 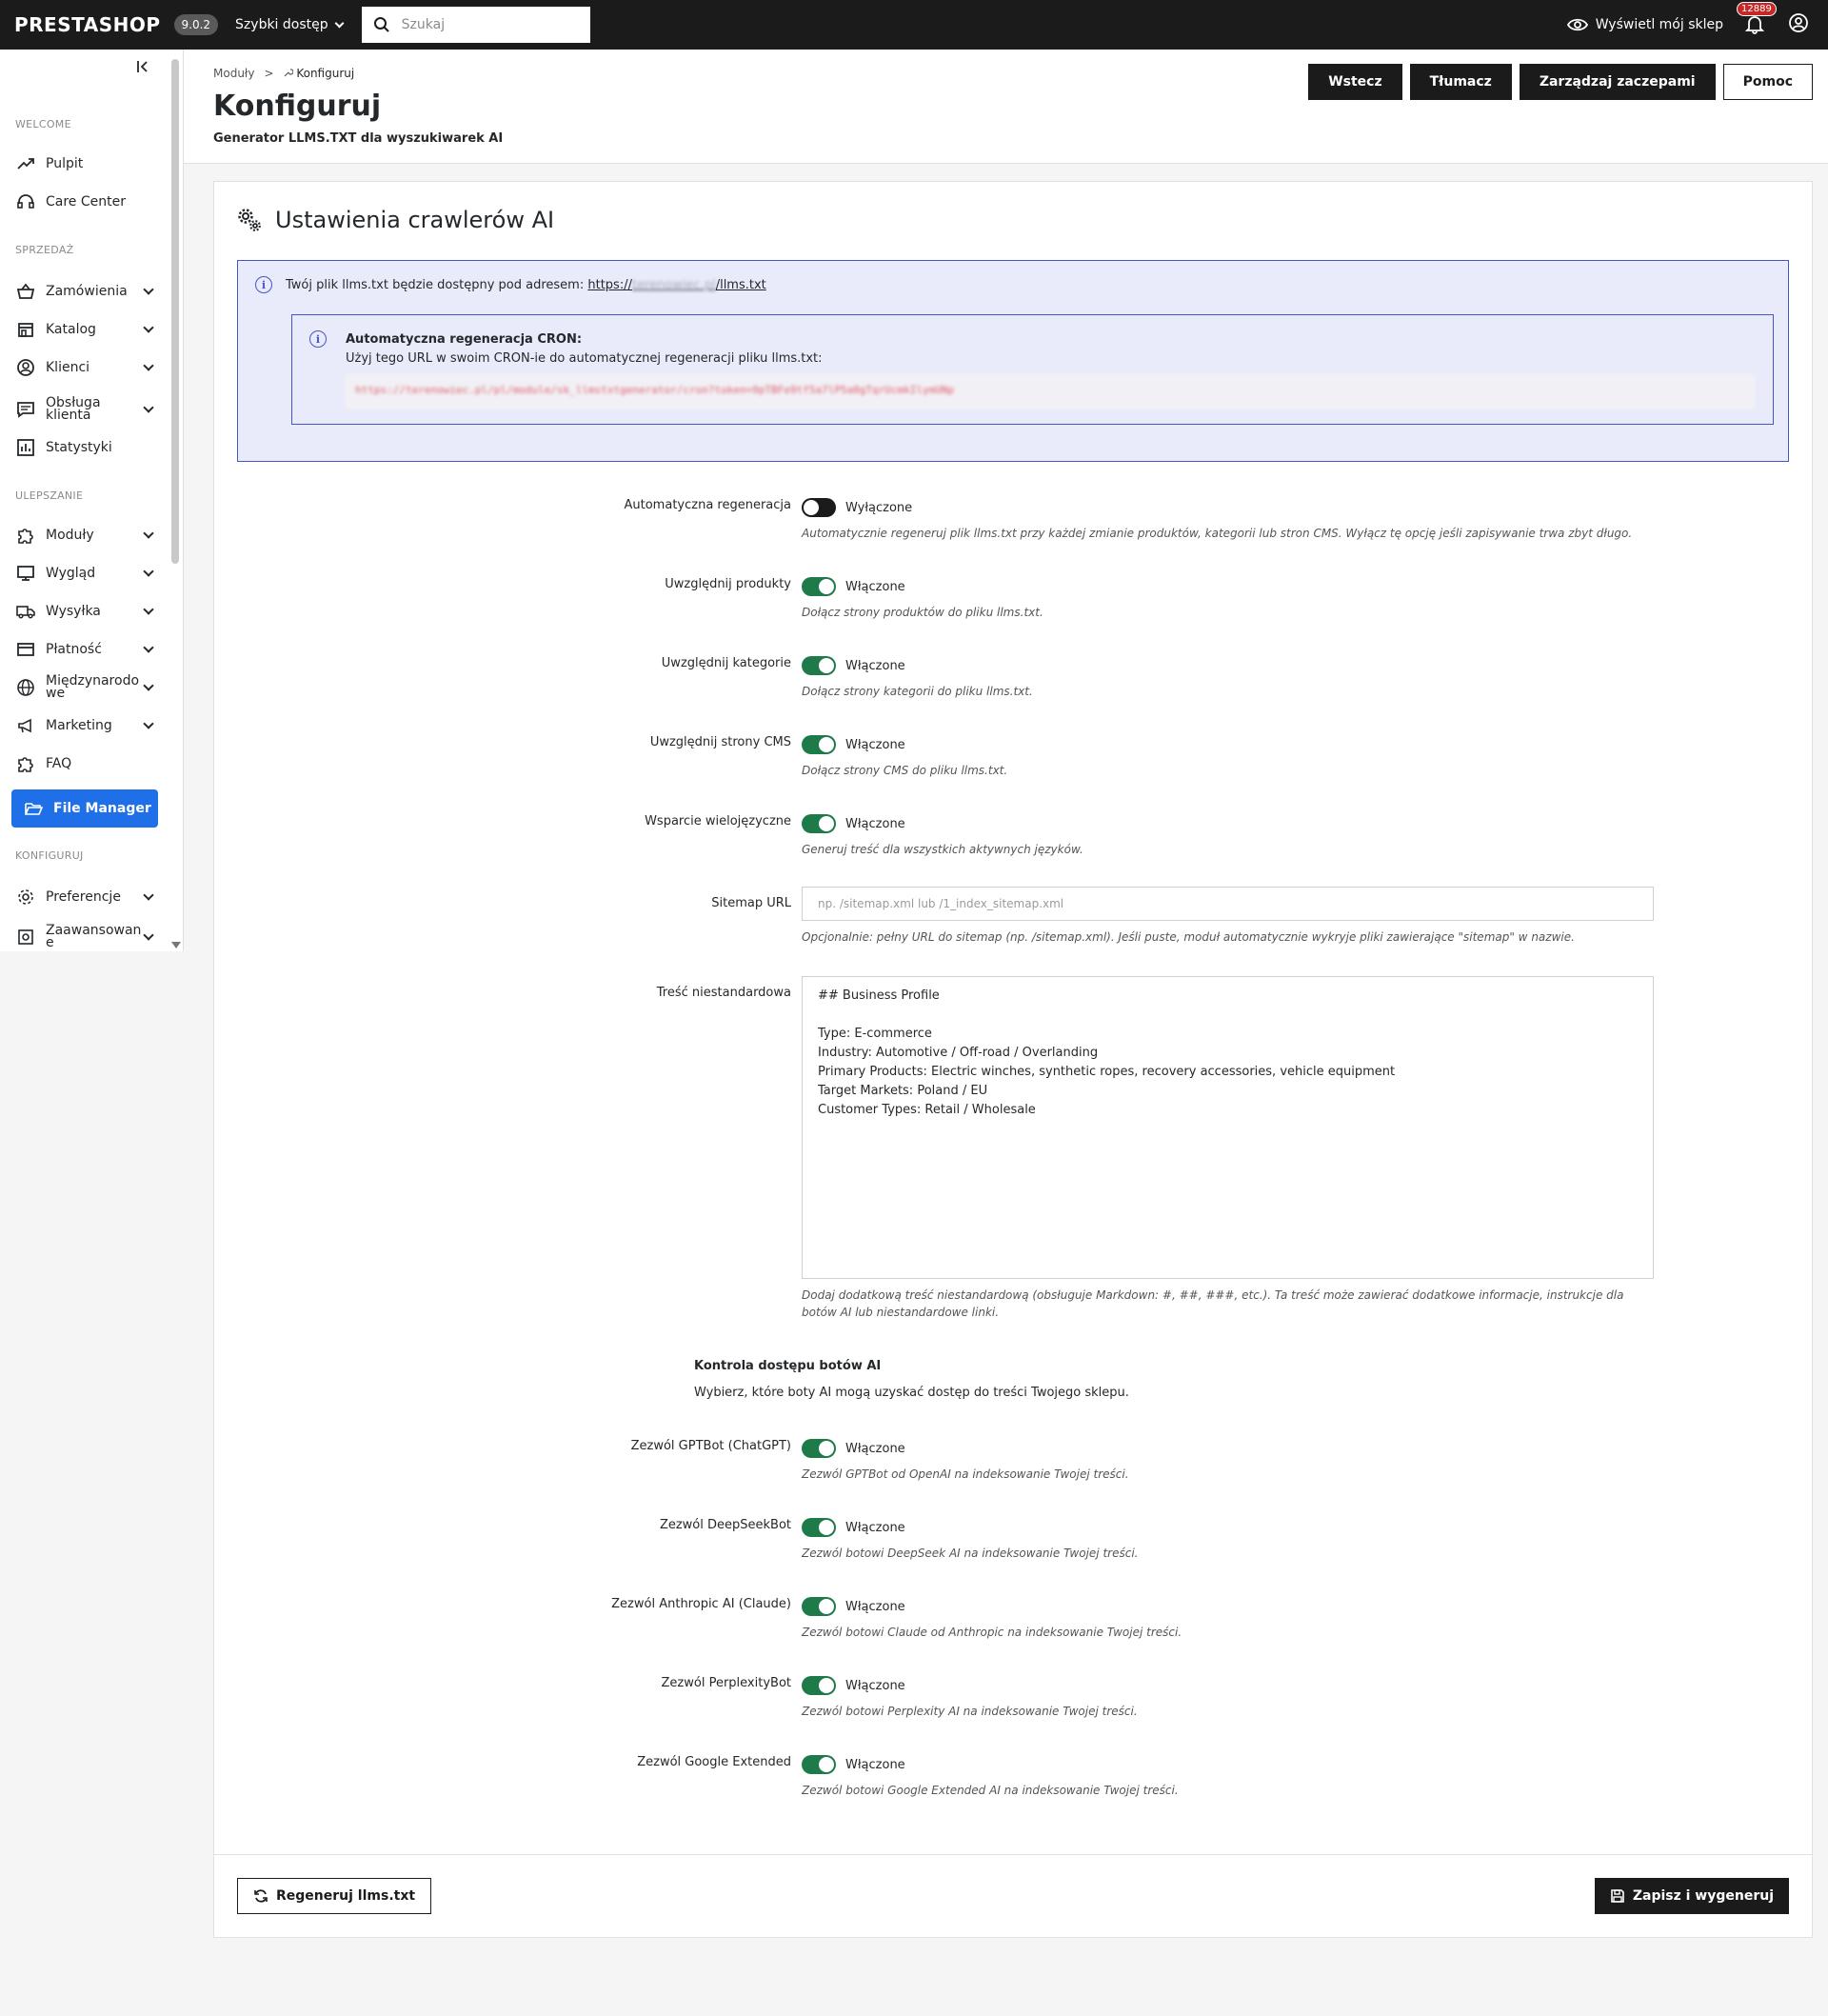 I want to click on gear-icon, so click(x=25, y=897).